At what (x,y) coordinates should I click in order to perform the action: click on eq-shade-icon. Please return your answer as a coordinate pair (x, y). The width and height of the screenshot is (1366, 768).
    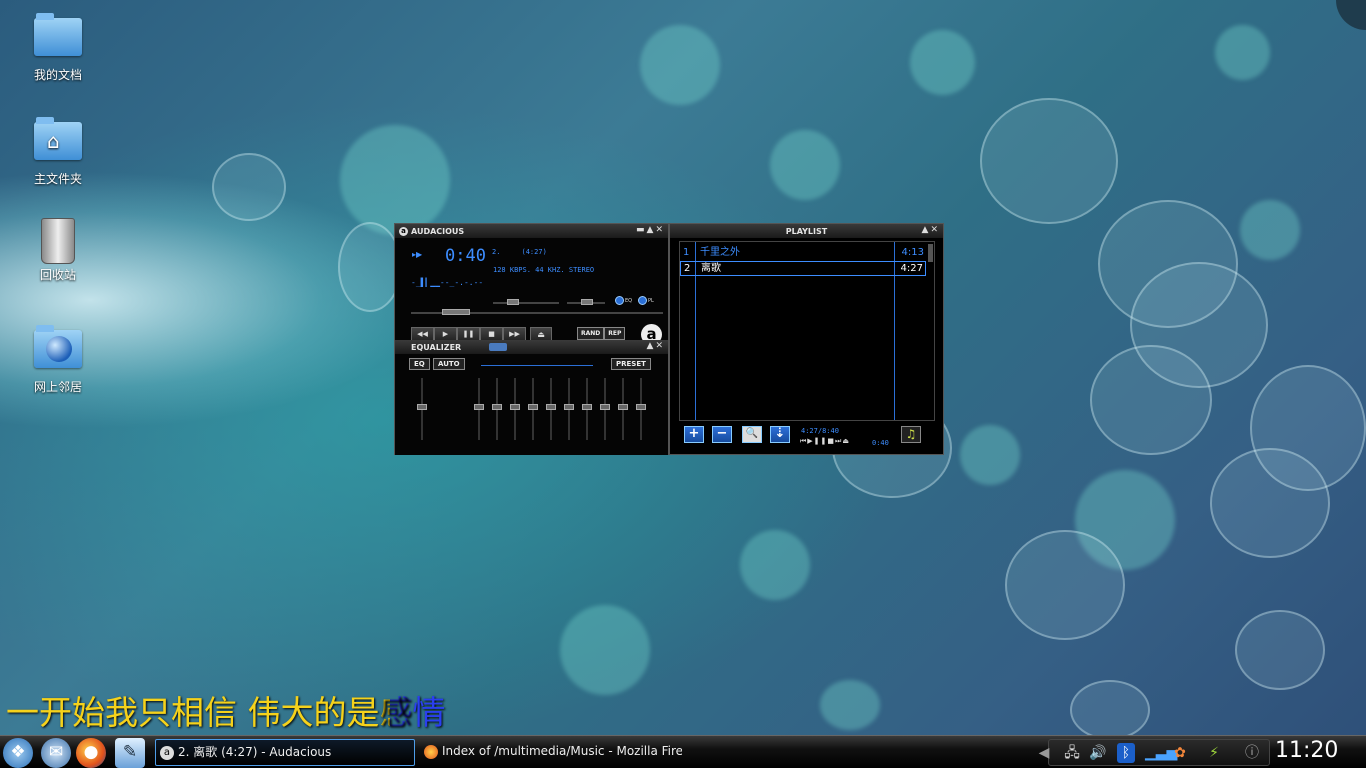
    Looking at the image, I should click on (498, 347).